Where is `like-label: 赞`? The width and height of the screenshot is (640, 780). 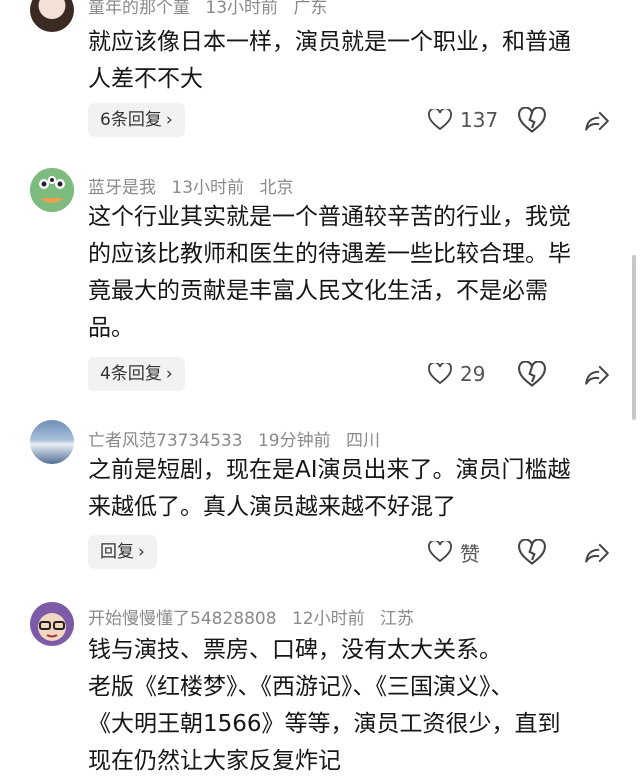
like-label: 赞 is located at coordinates (470, 553).